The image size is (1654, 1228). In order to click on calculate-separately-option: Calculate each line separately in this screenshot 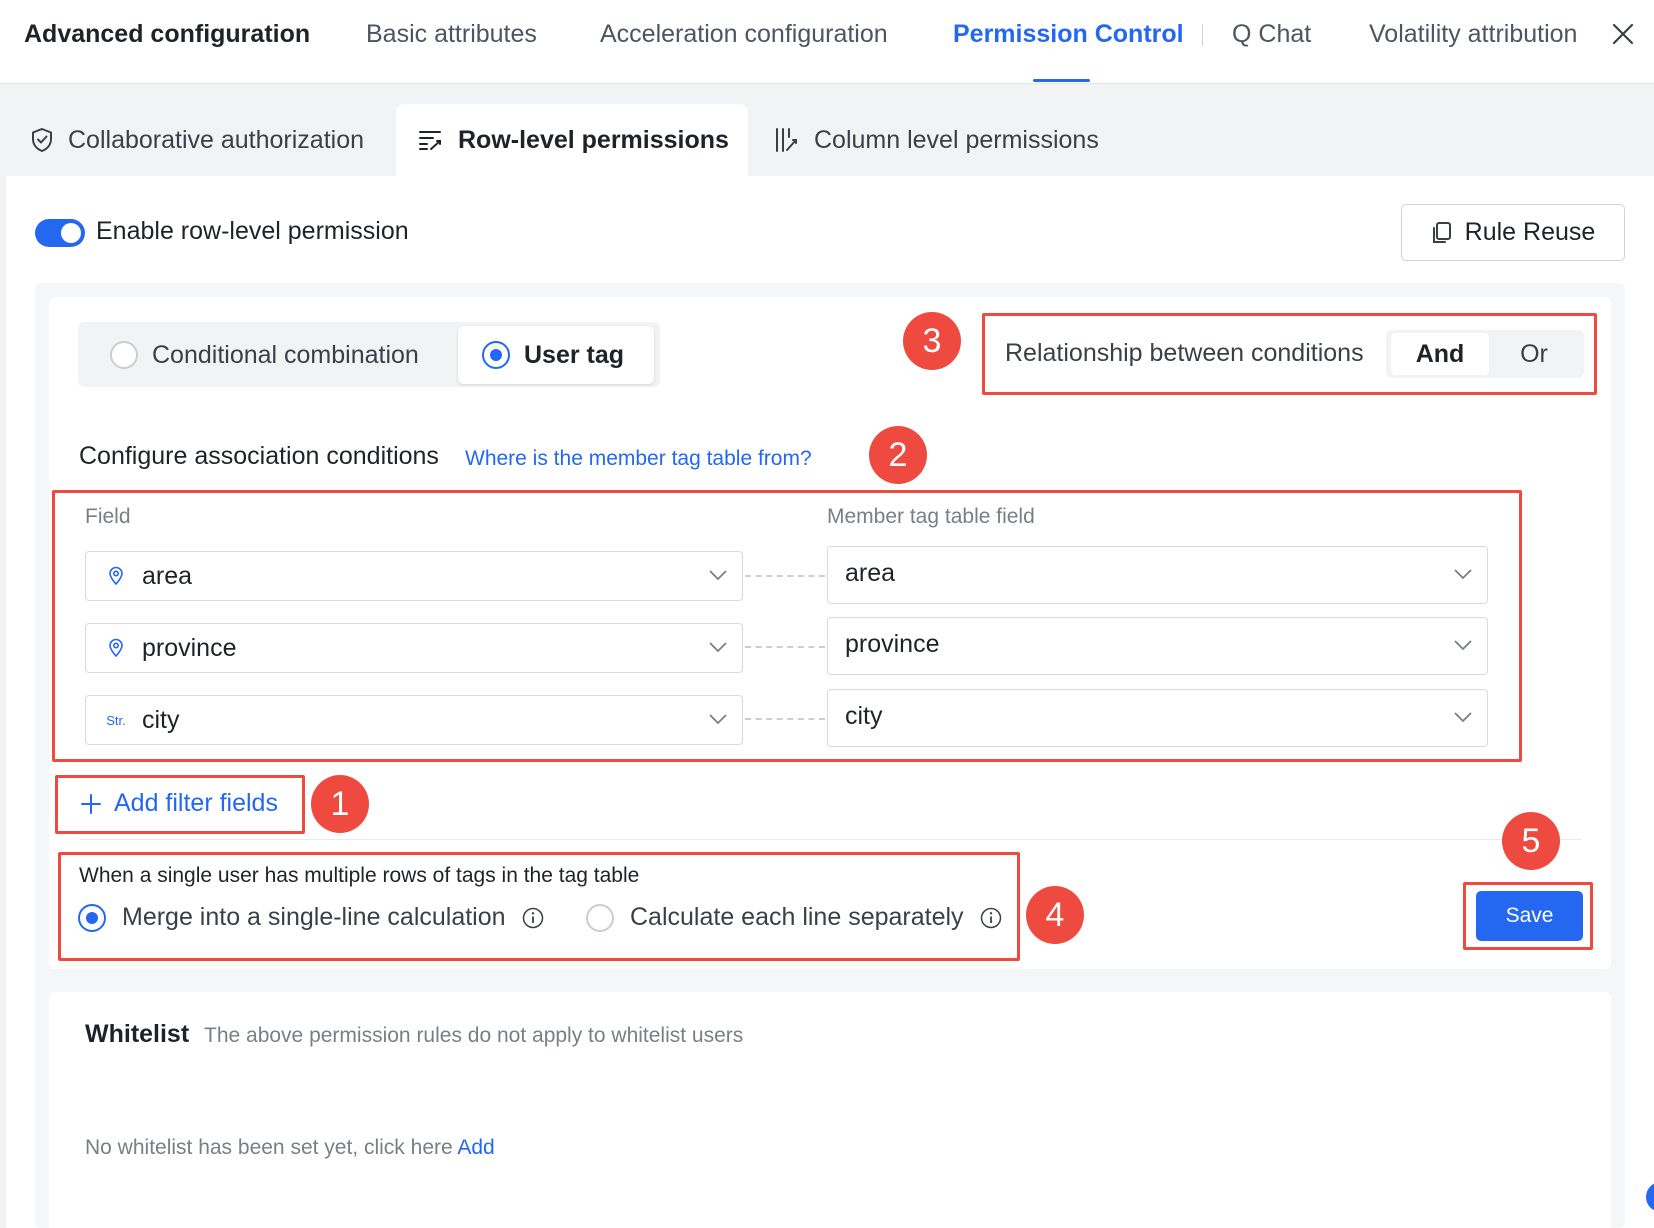, I will do `click(794, 917)`.